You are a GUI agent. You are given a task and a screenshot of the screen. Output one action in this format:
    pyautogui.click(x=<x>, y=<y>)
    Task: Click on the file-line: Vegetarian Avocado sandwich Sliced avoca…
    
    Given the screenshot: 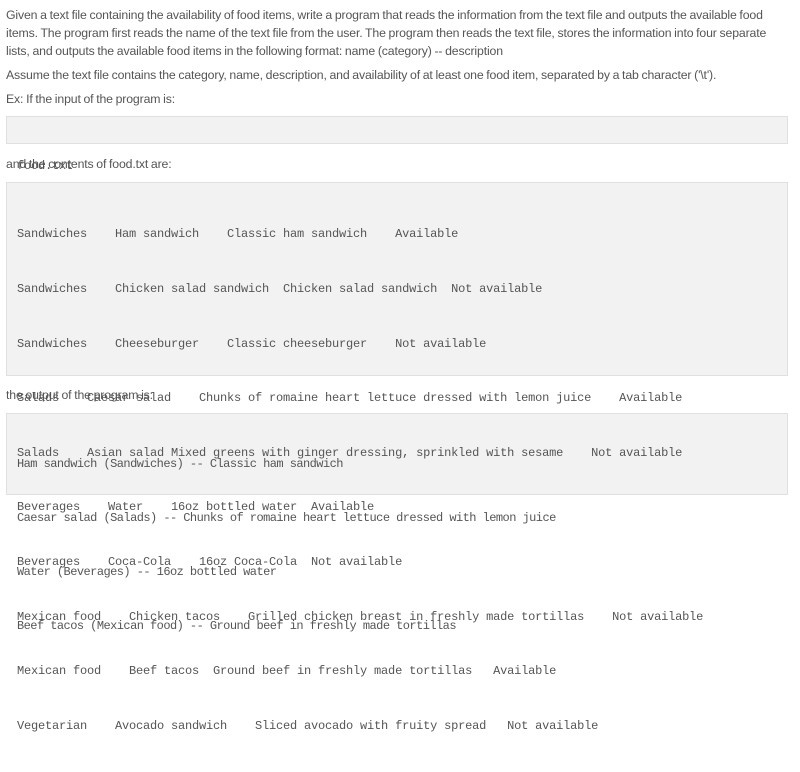 What is the action you would take?
    pyautogui.click(x=308, y=725)
    